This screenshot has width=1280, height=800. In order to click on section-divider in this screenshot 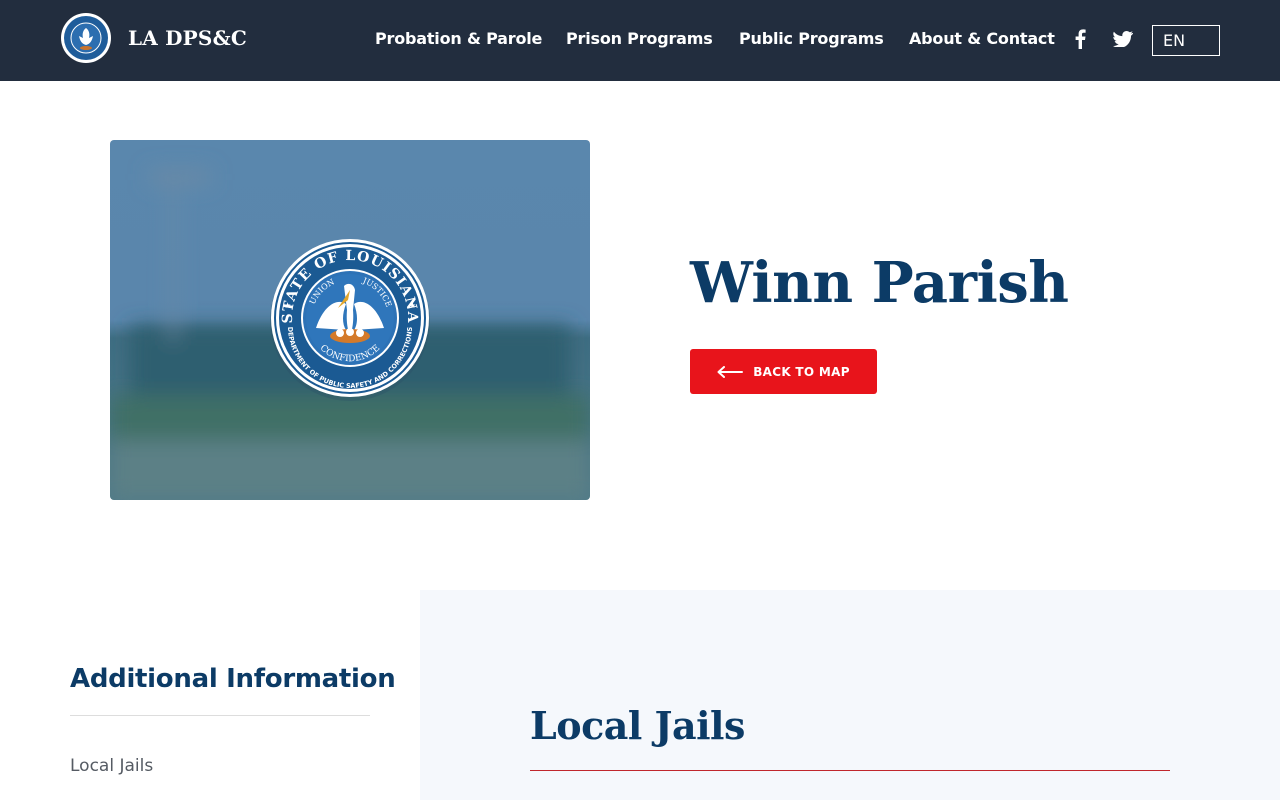, I will do `click(850, 770)`.